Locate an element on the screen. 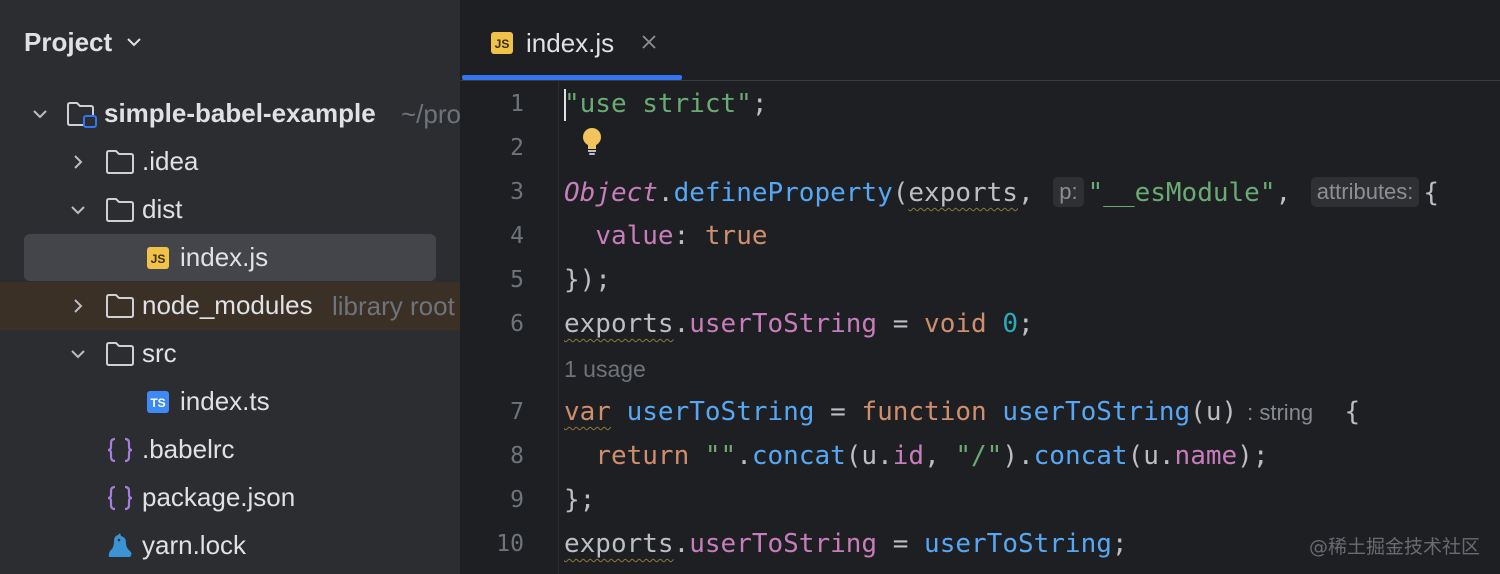 The width and height of the screenshot is (1500, 574). editor-tab-bar: JS index.js is located at coordinates (980, 40).